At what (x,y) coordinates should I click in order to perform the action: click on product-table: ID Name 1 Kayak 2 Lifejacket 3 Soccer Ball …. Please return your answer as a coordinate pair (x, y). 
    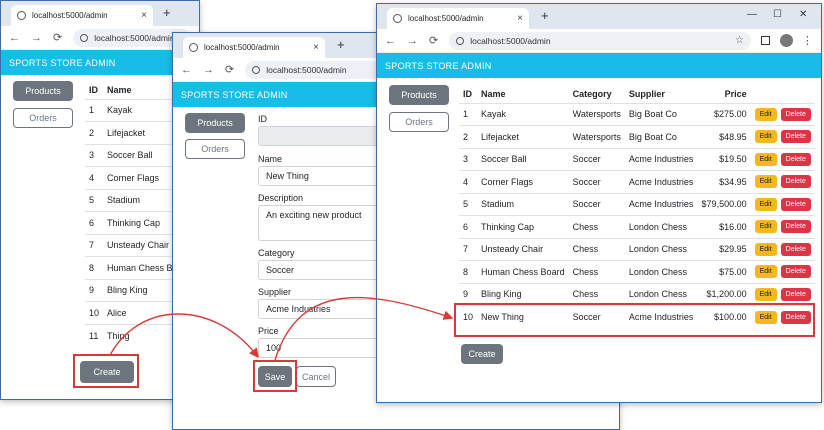
    Looking at the image, I should click on (133, 214).